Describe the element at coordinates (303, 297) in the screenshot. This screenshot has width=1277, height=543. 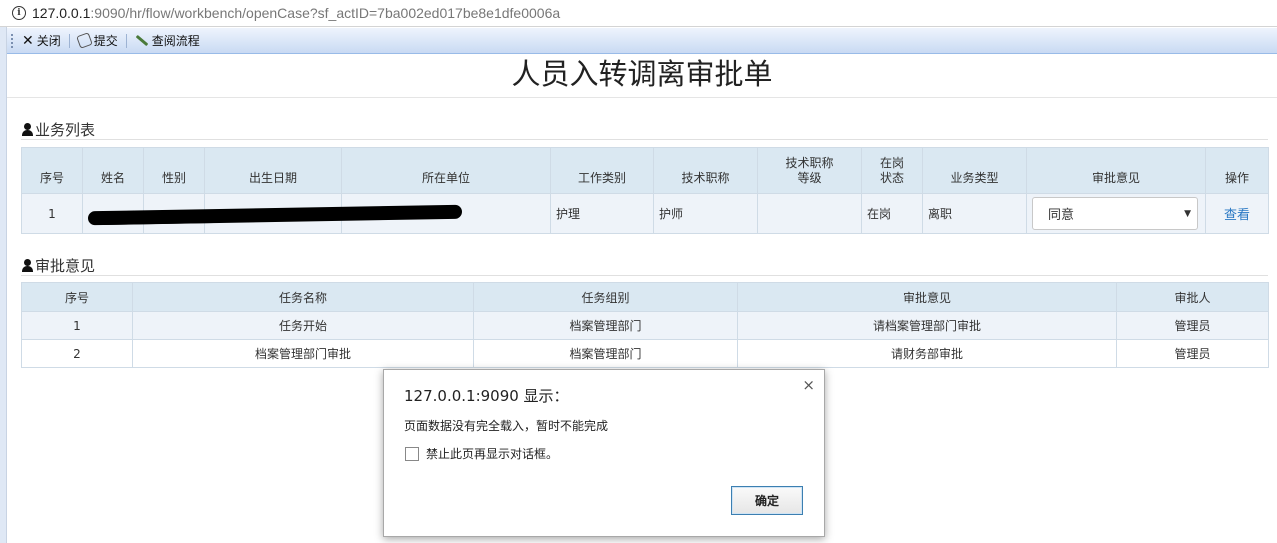
I see `column-header: 任务名称` at that location.